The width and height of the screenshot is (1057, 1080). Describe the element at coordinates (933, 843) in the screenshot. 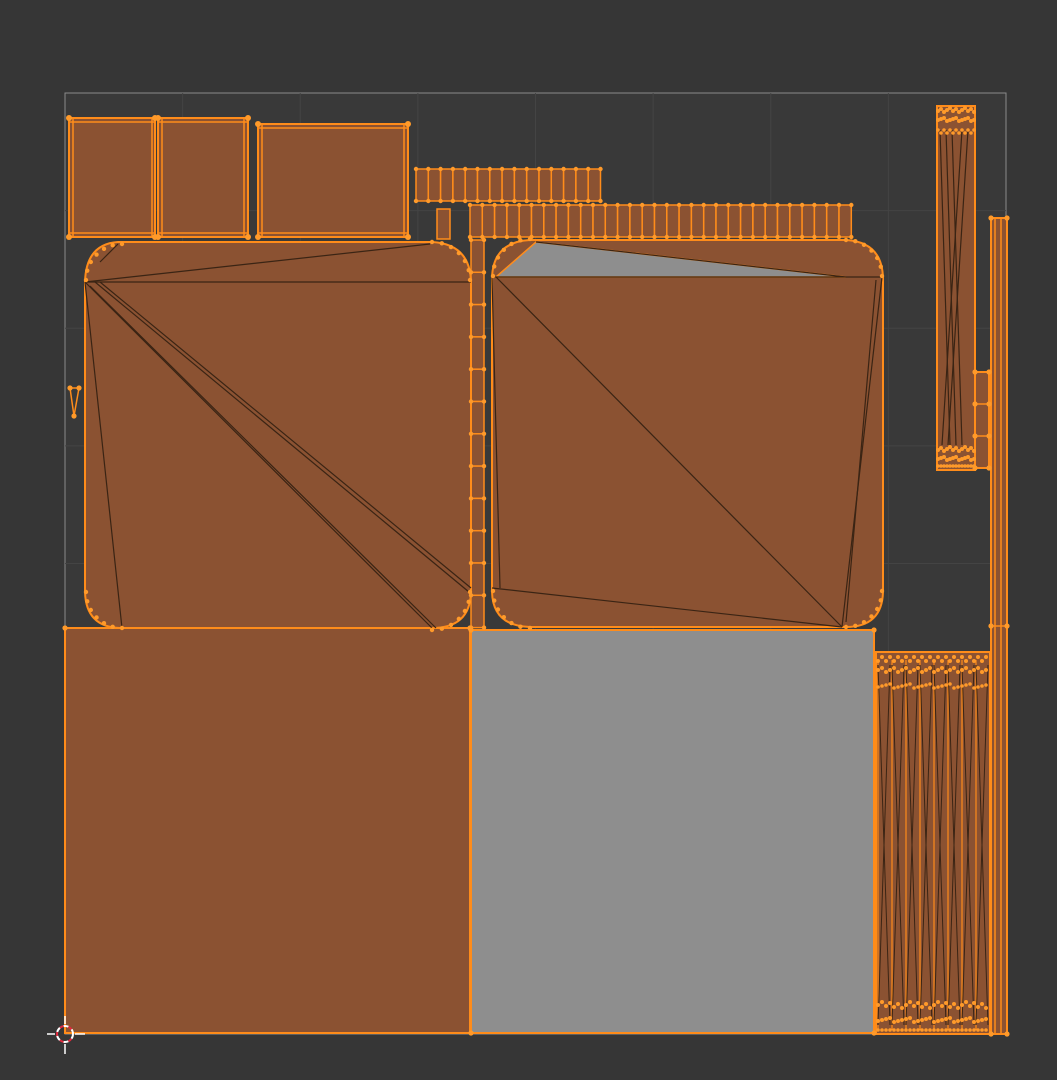

I see `uv-island-zigzag-strips` at that location.